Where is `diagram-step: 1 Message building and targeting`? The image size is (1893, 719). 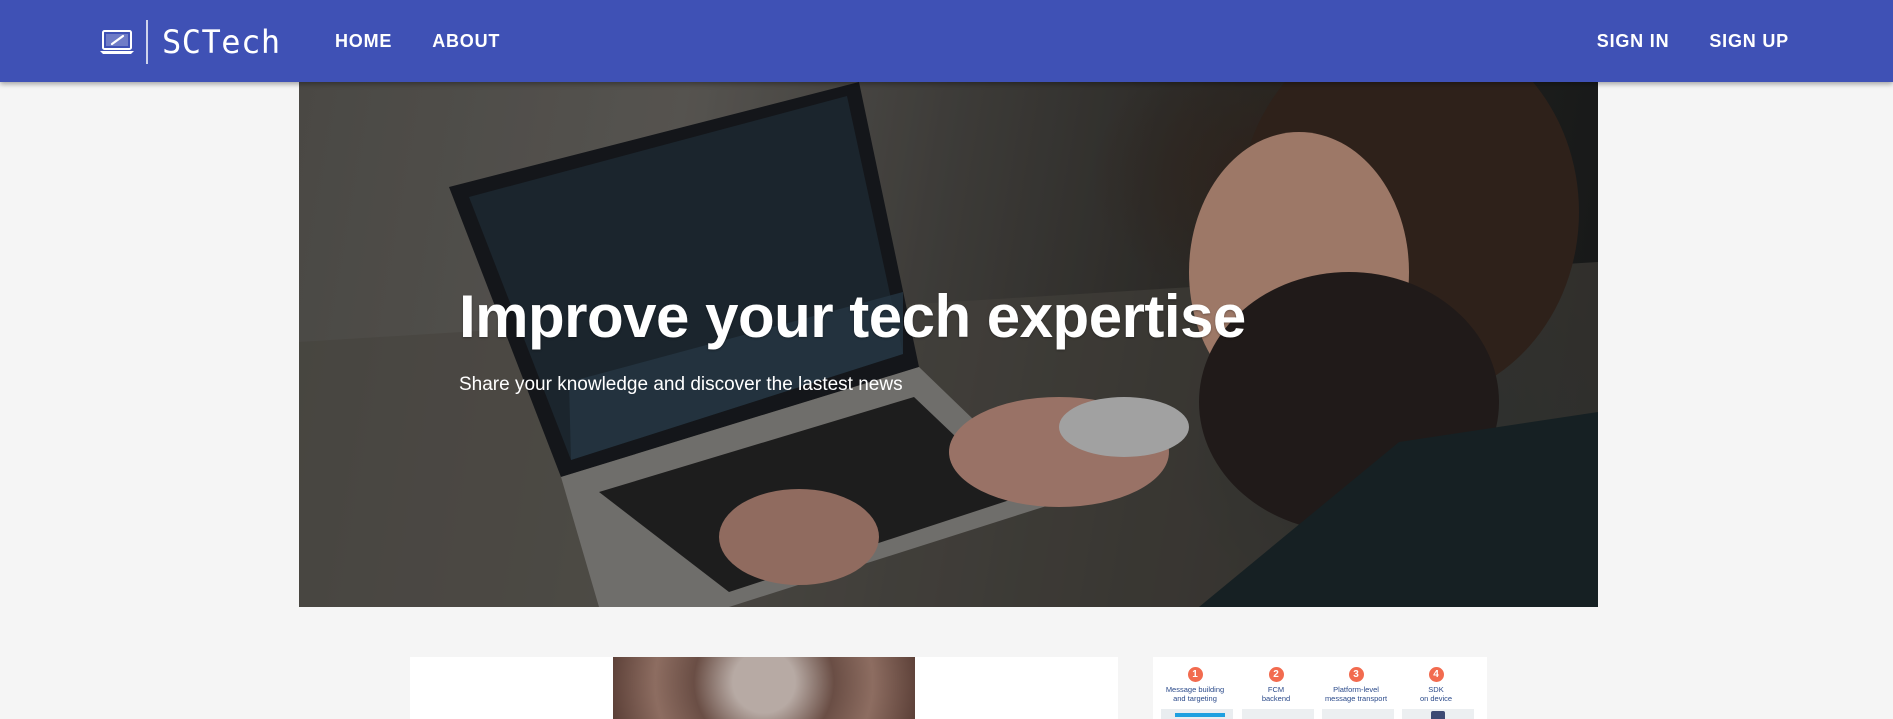 diagram-step: 1 Message building and targeting is located at coordinates (1195, 685).